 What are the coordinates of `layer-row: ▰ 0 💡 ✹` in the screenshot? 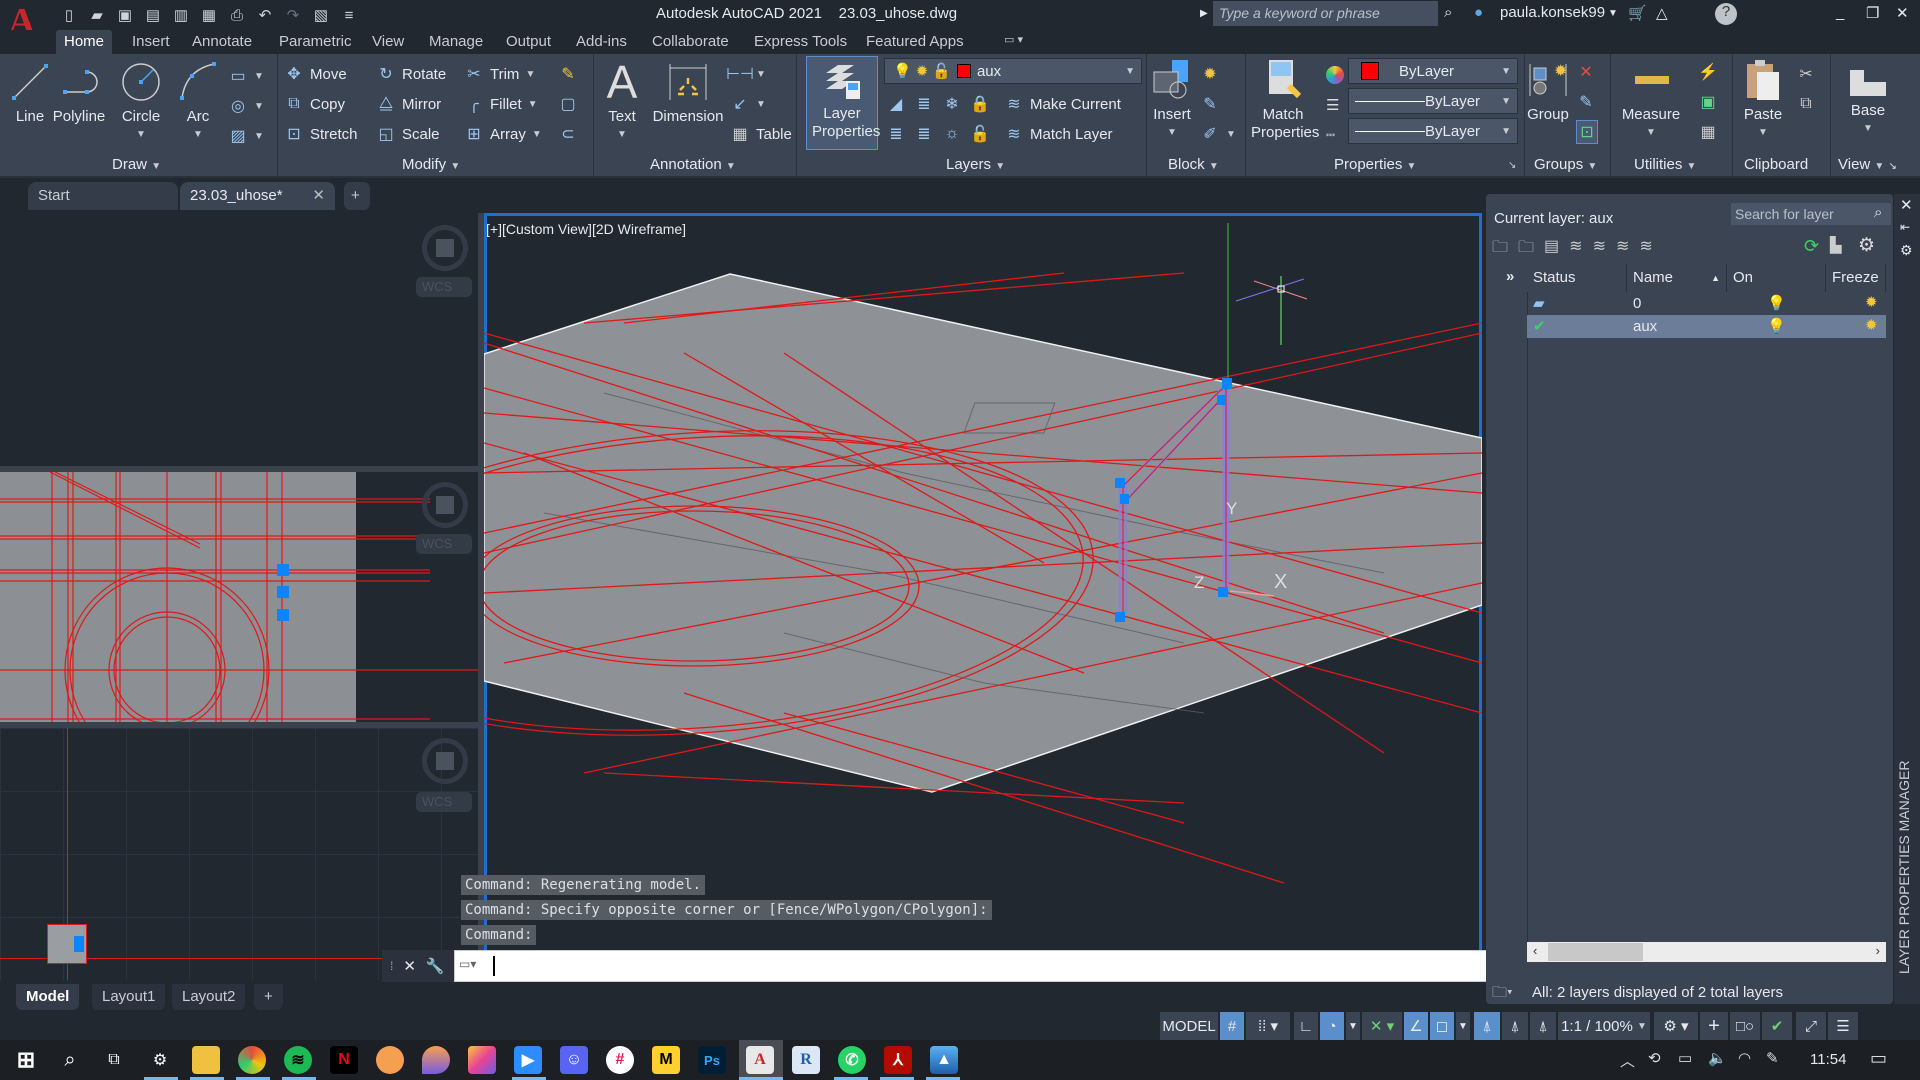 It's located at (1706, 303).